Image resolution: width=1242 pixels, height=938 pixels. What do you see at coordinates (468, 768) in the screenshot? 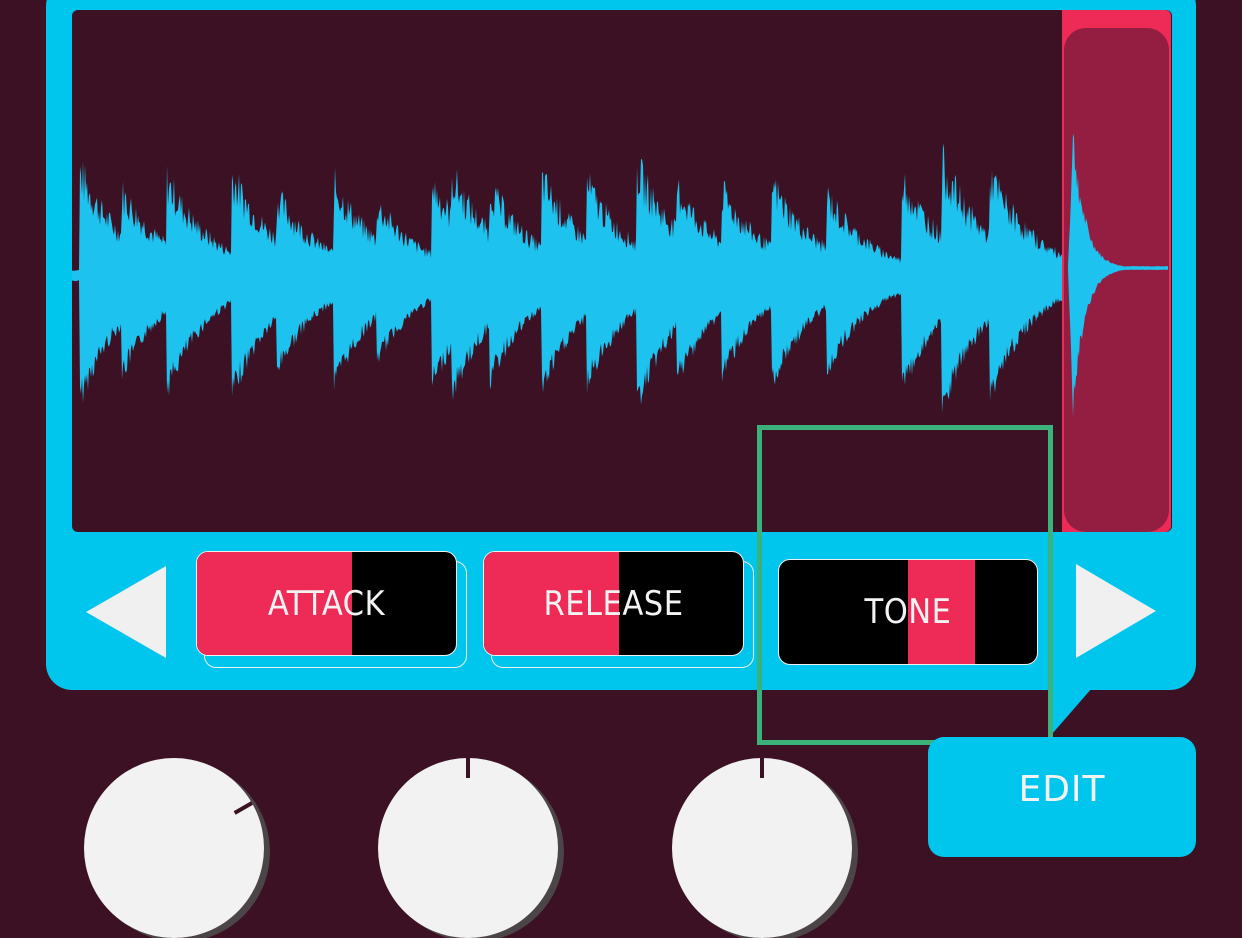
I see `knob-2-indicator` at bounding box center [468, 768].